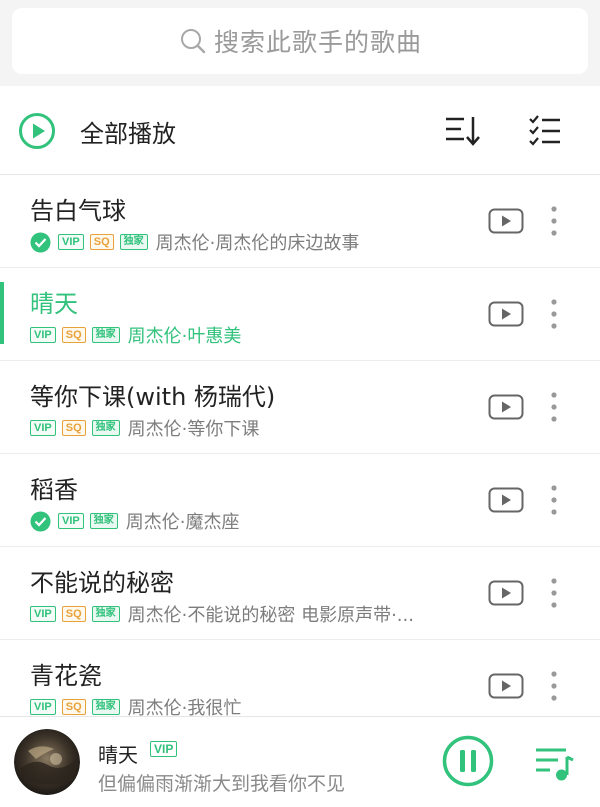  Describe the element at coordinates (300, 130) in the screenshot. I see `toolbar: 全部播放` at that location.